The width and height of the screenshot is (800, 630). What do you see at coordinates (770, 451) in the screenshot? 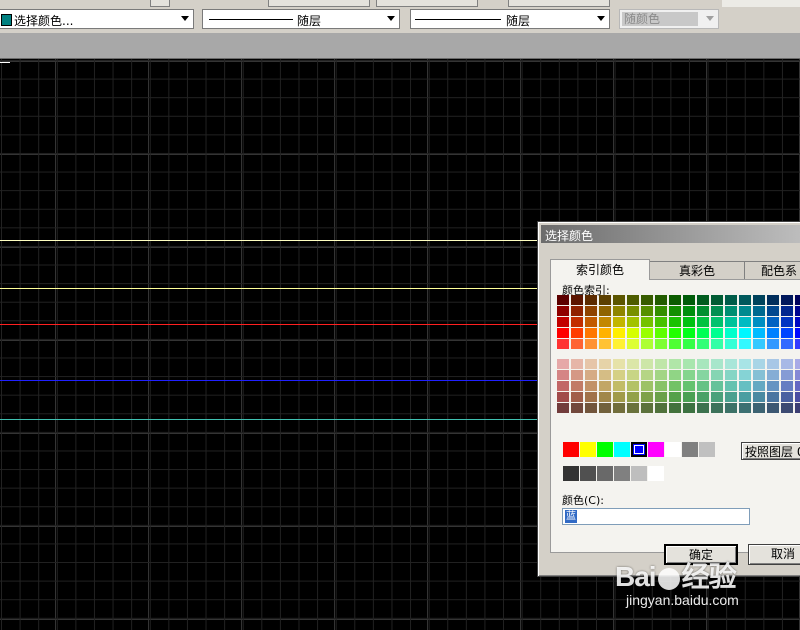
I see `bylayer-button: 按照图层 0` at bounding box center [770, 451].